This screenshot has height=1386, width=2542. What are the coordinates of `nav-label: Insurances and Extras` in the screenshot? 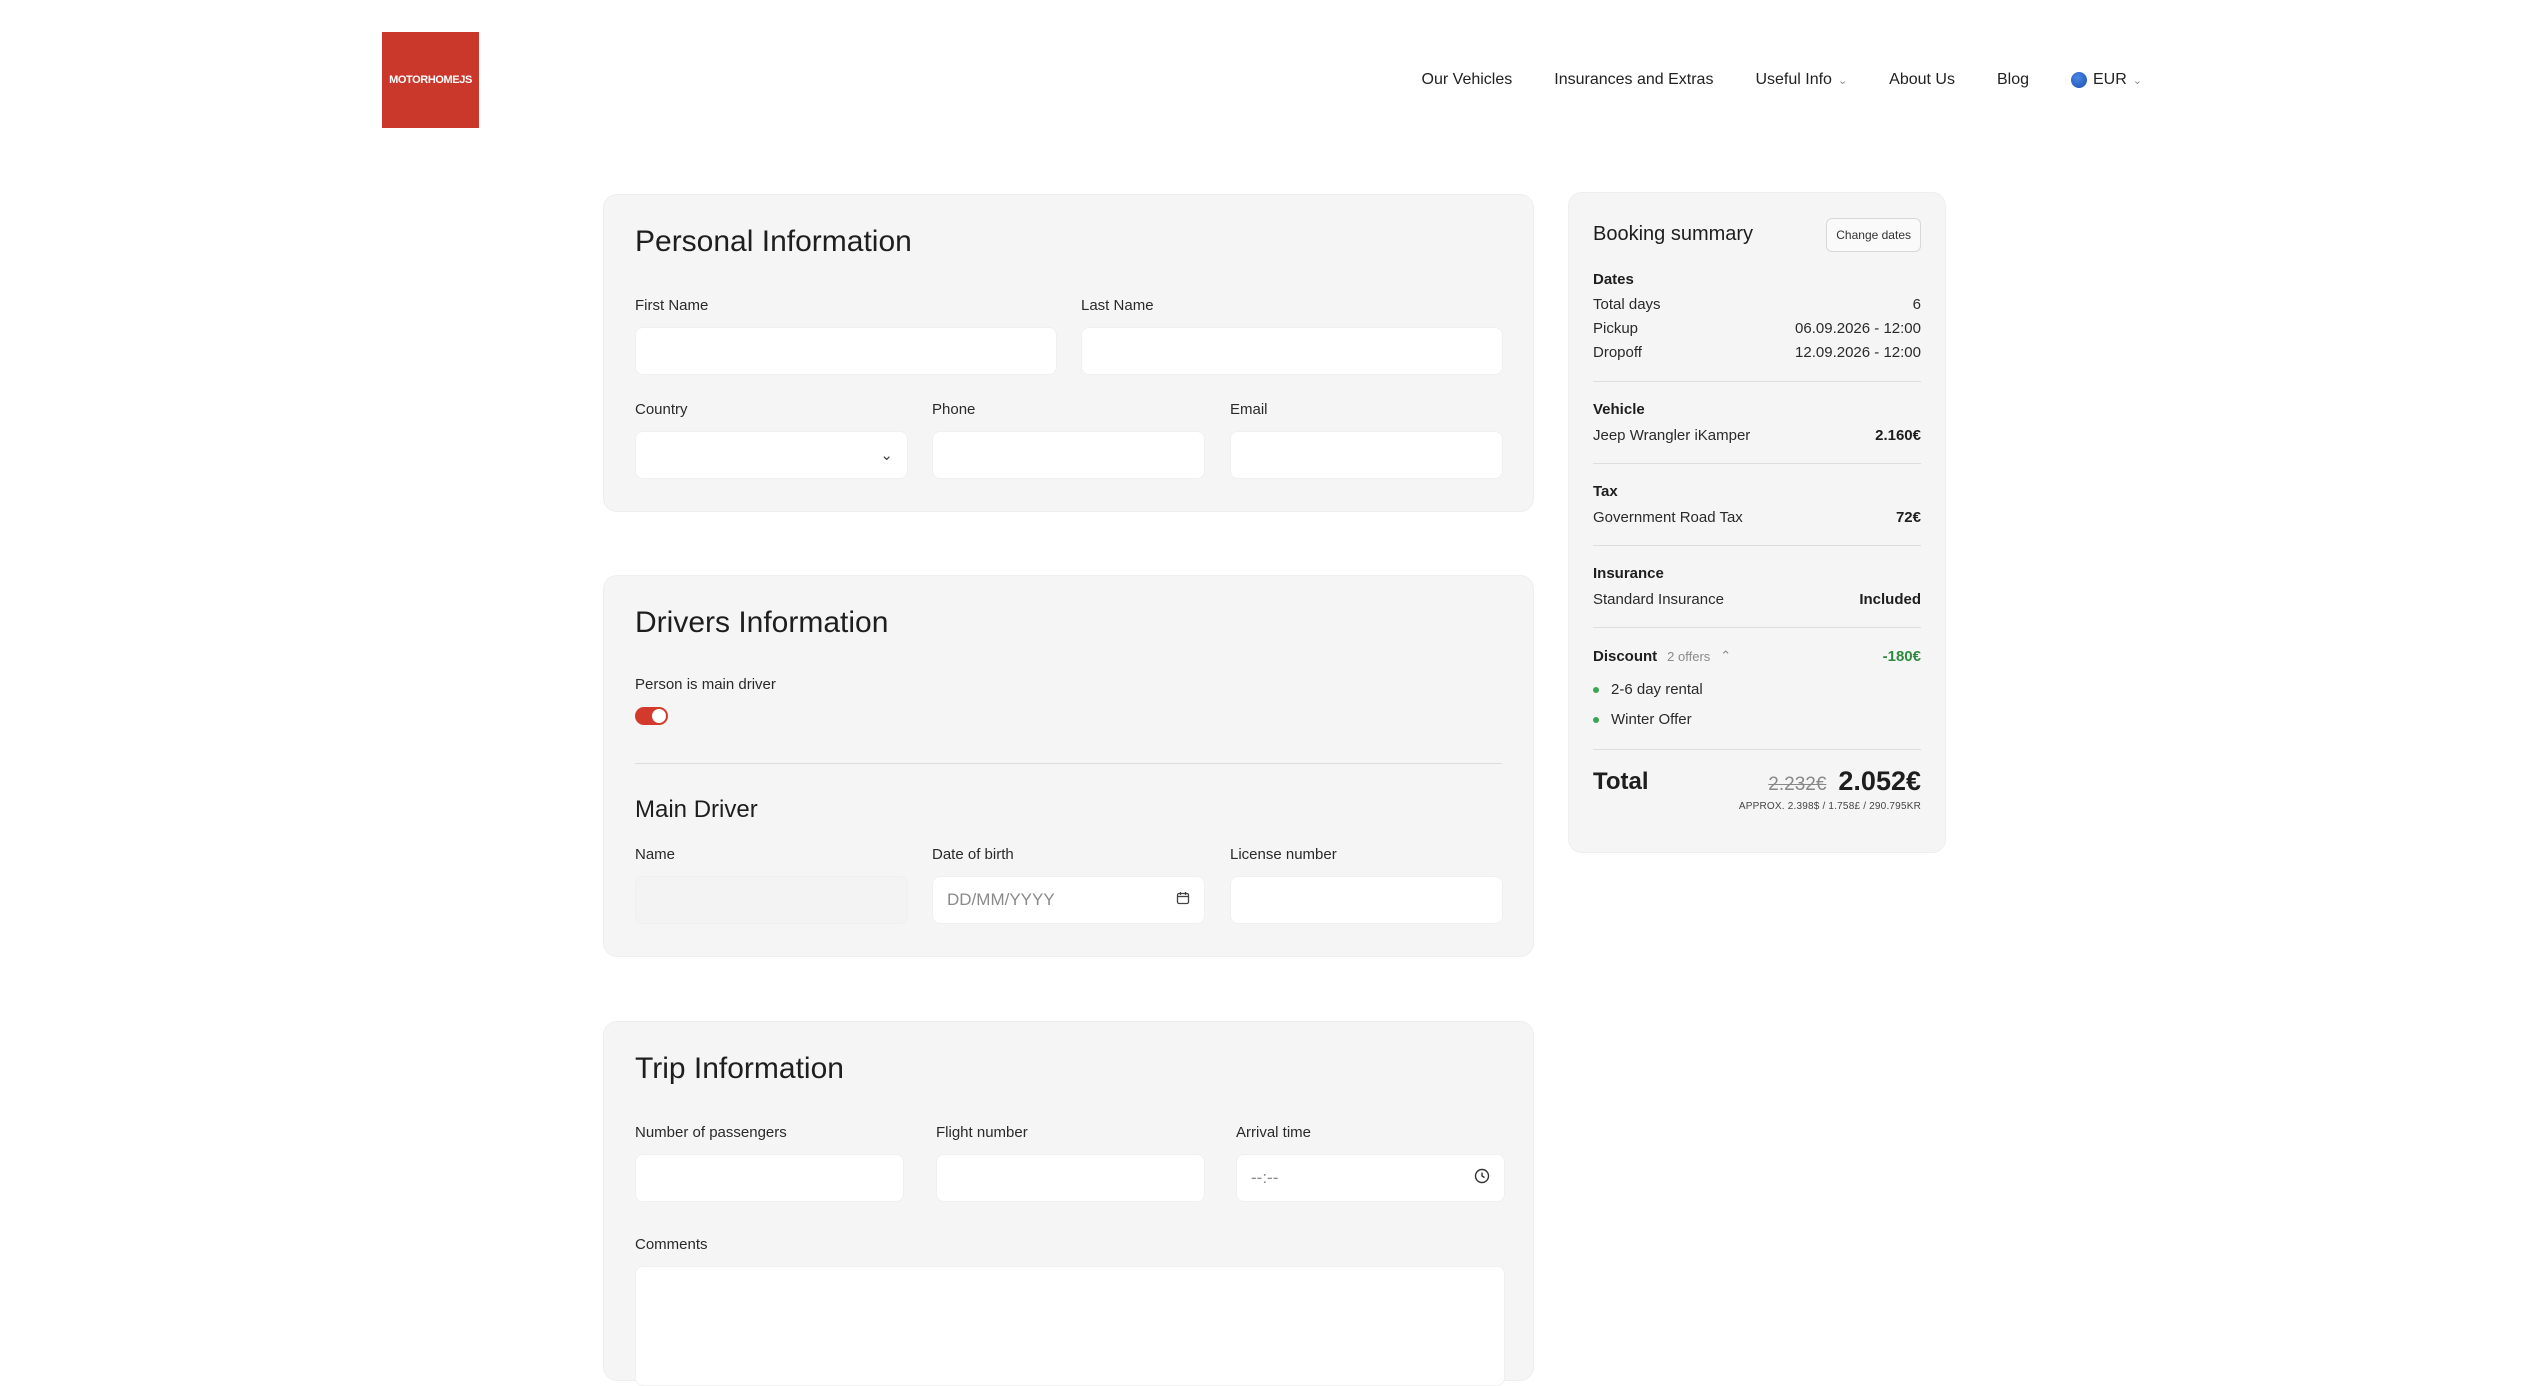 It's located at (1634, 79).